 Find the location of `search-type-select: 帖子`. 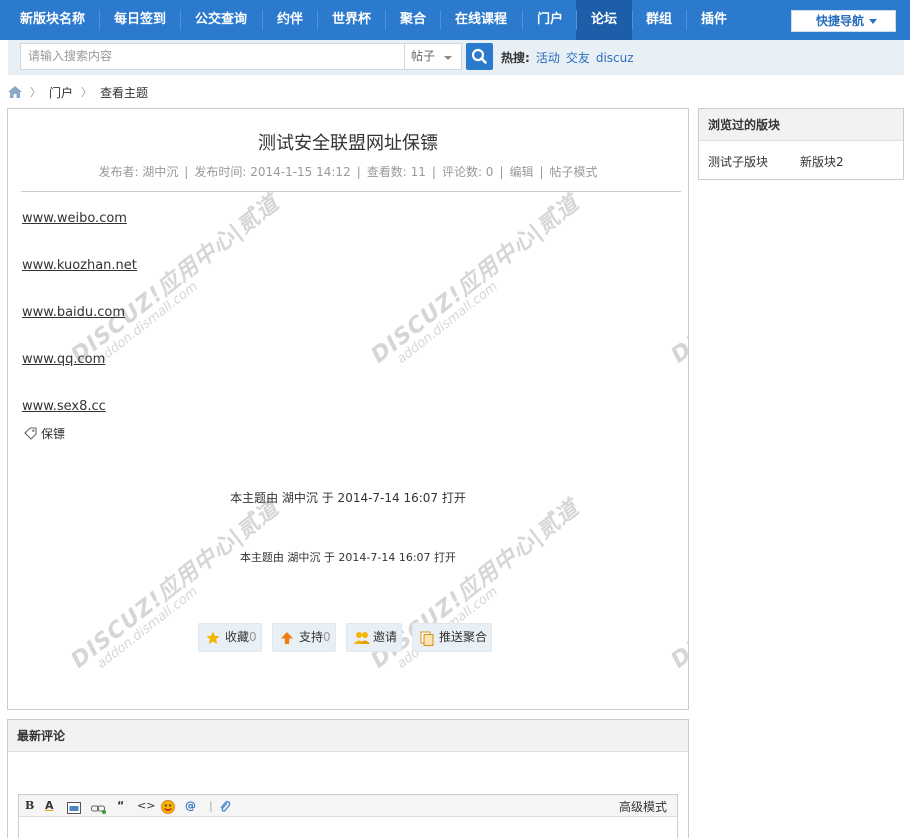

search-type-select: 帖子 is located at coordinates (433, 56).